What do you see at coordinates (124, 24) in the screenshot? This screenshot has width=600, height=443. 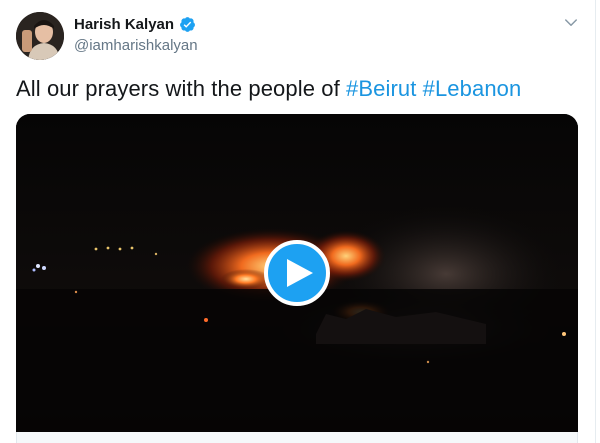 I see `author-display-name: Harish Kalyan` at bounding box center [124, 24].